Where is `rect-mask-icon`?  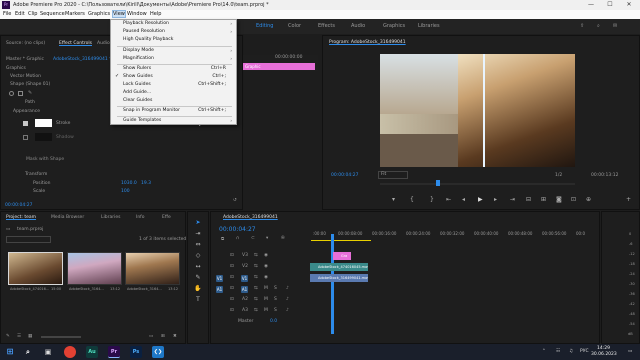 rect-mask-icon is located at coordinates (20, 93).